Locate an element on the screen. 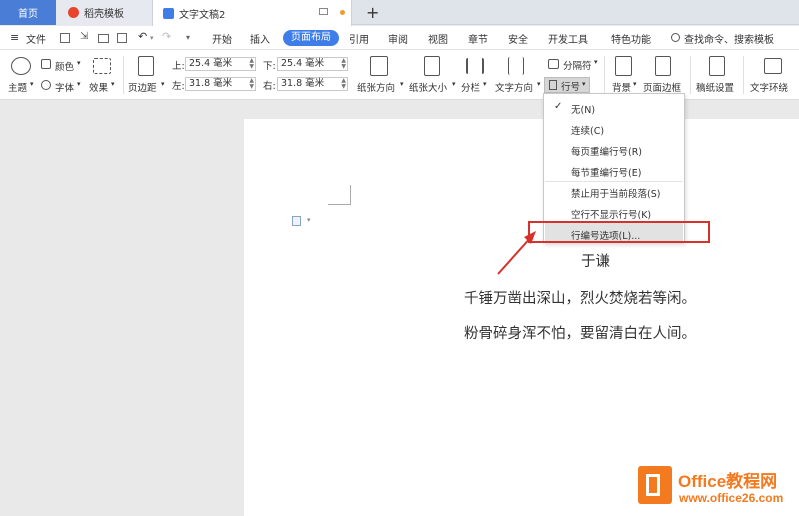 Image resolution: width=799 pixels, height=516 pixels. menu-view: 视图 is located at coordinates (438, 38).